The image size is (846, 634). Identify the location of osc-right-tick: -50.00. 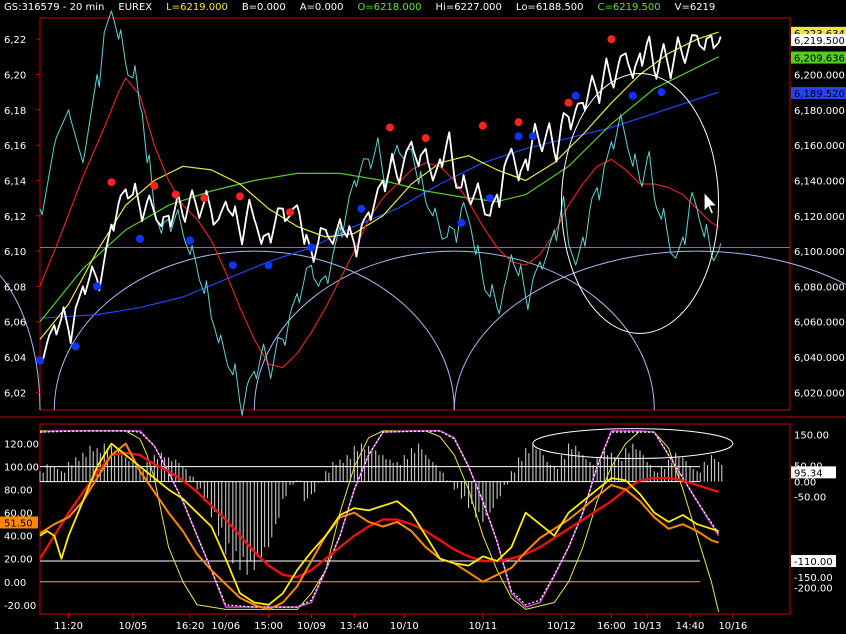
(810, 498).